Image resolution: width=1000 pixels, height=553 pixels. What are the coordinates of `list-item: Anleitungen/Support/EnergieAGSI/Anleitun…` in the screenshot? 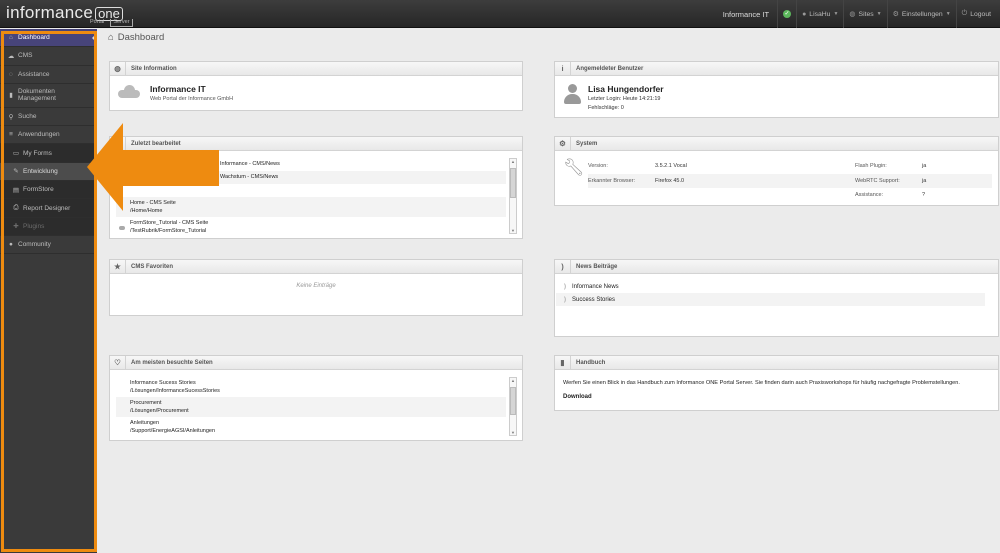 It's located at (311, 427).